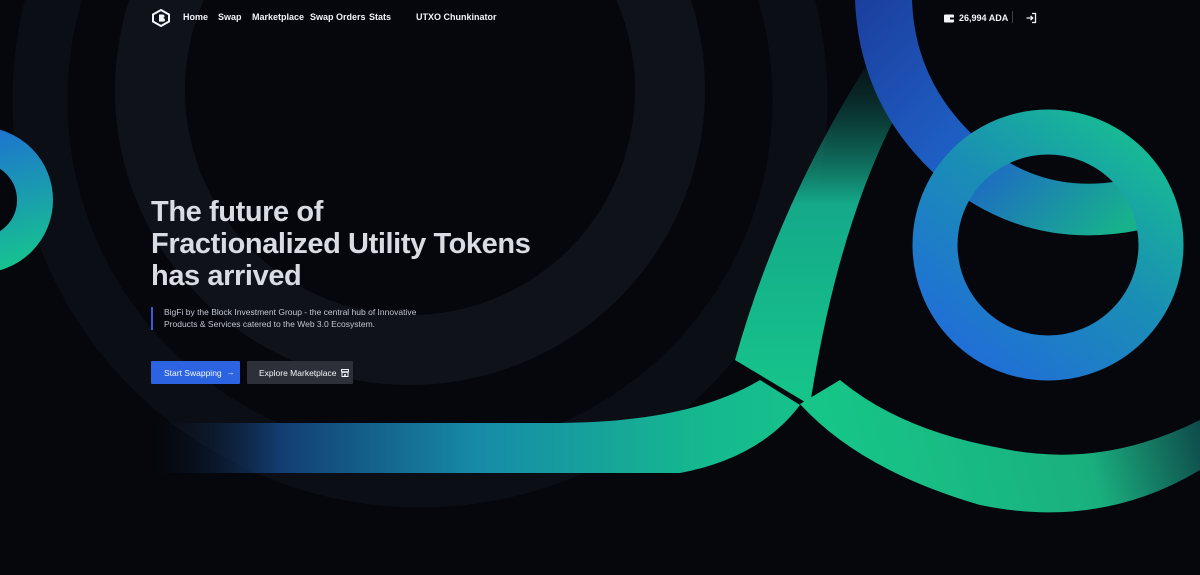 This screenshot has height=575, width=1200. I want to click on nav-utxo-chunkinator-link: UTXO Chunkinator, so click(456, 17).